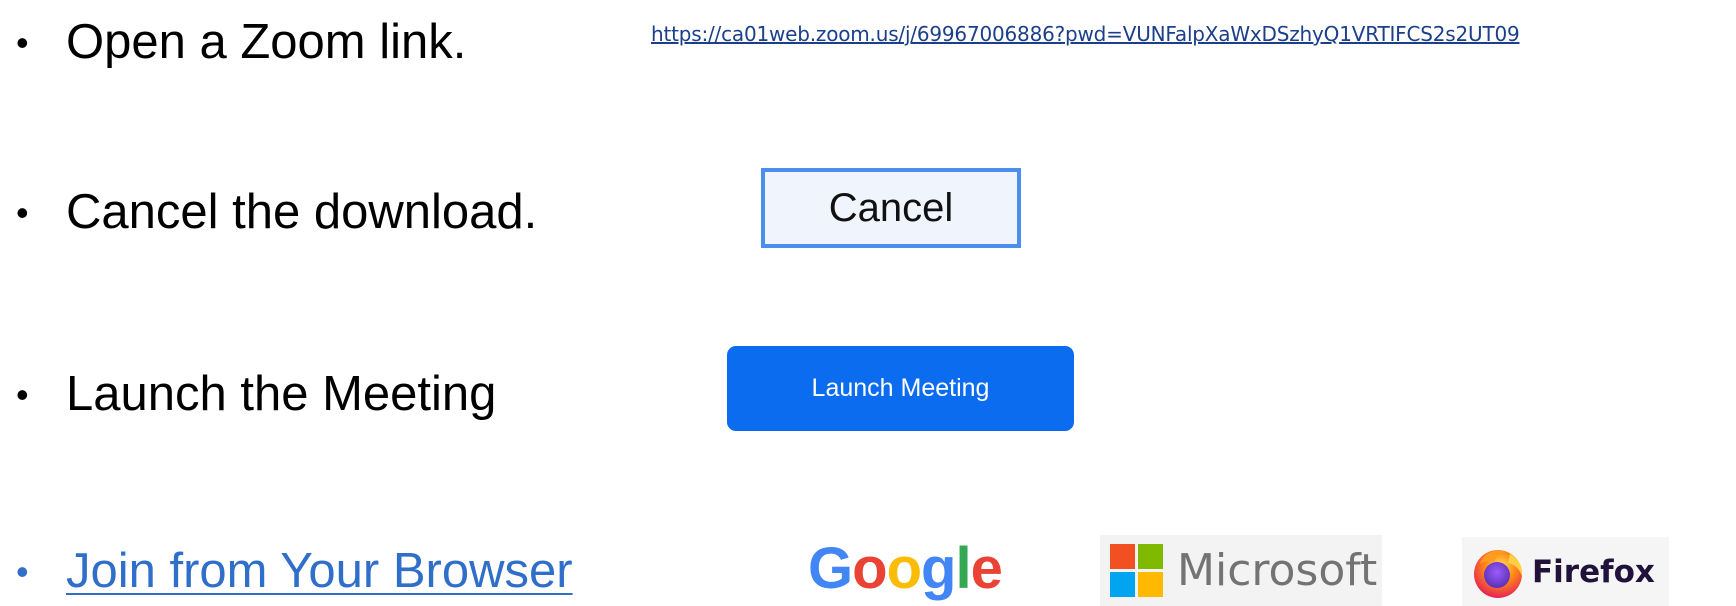 The width and height of the screenshot is (1736, 606). I want to click on microsoft-windows-icon, so click(1136, 570).